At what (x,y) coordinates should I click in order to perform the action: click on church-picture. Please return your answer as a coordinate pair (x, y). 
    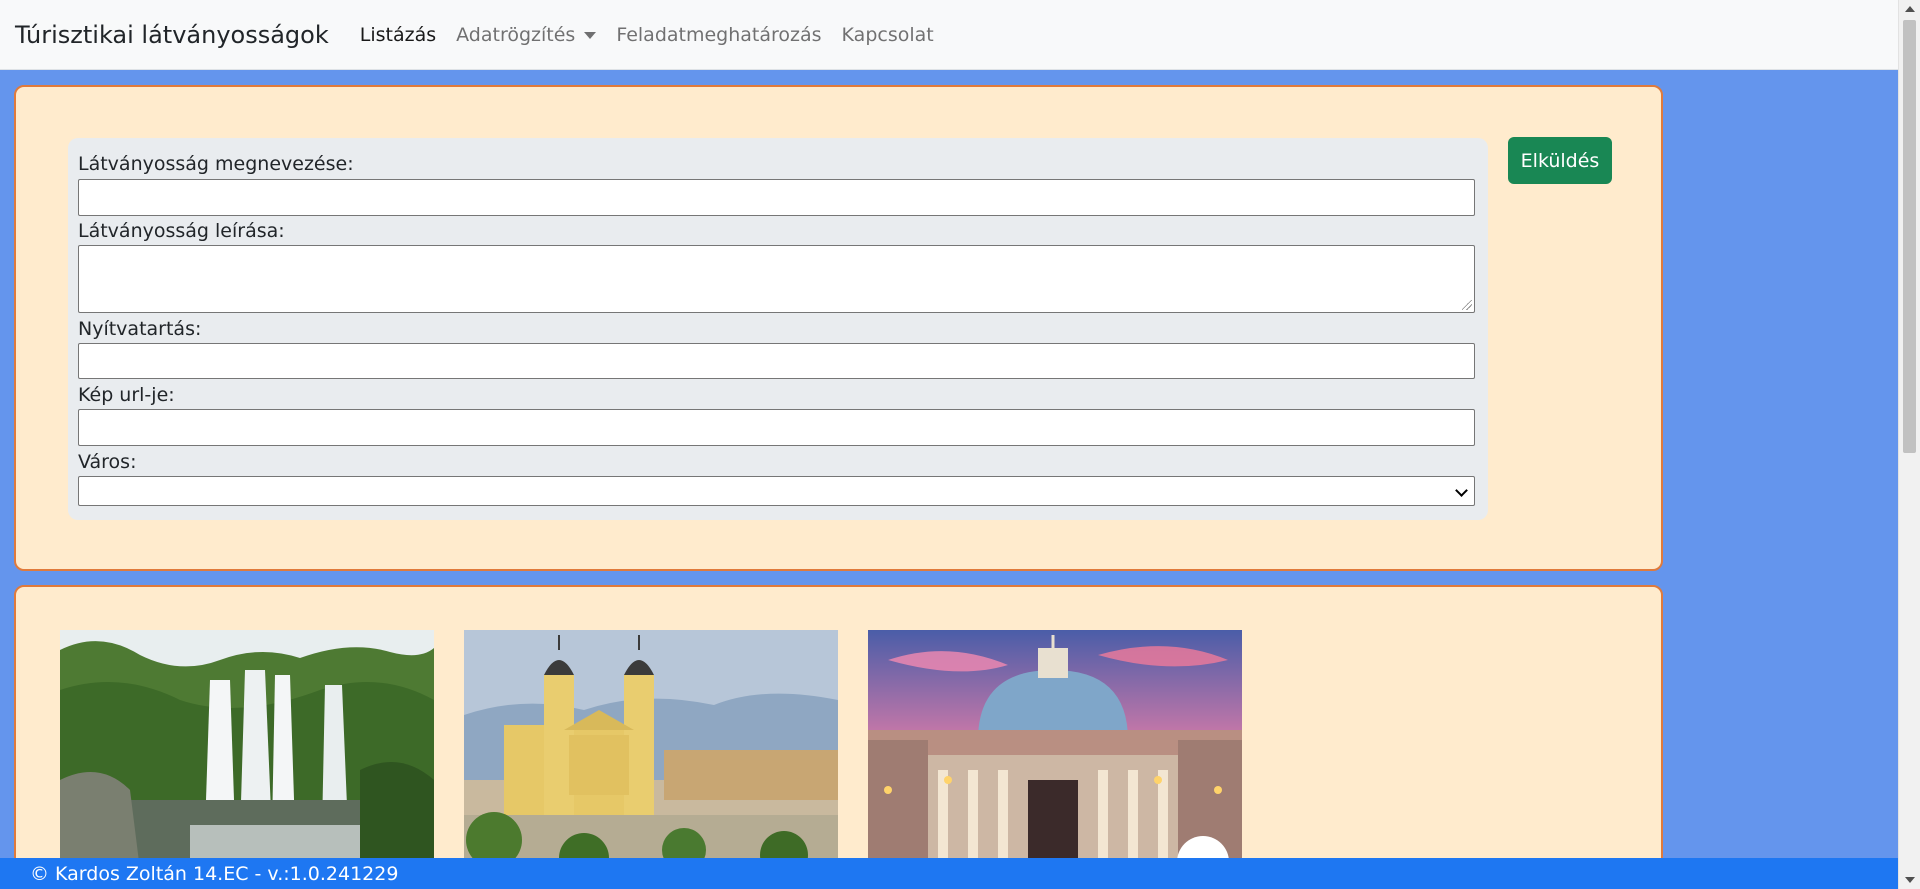
    Looking at the image, I should click on (651, 750).